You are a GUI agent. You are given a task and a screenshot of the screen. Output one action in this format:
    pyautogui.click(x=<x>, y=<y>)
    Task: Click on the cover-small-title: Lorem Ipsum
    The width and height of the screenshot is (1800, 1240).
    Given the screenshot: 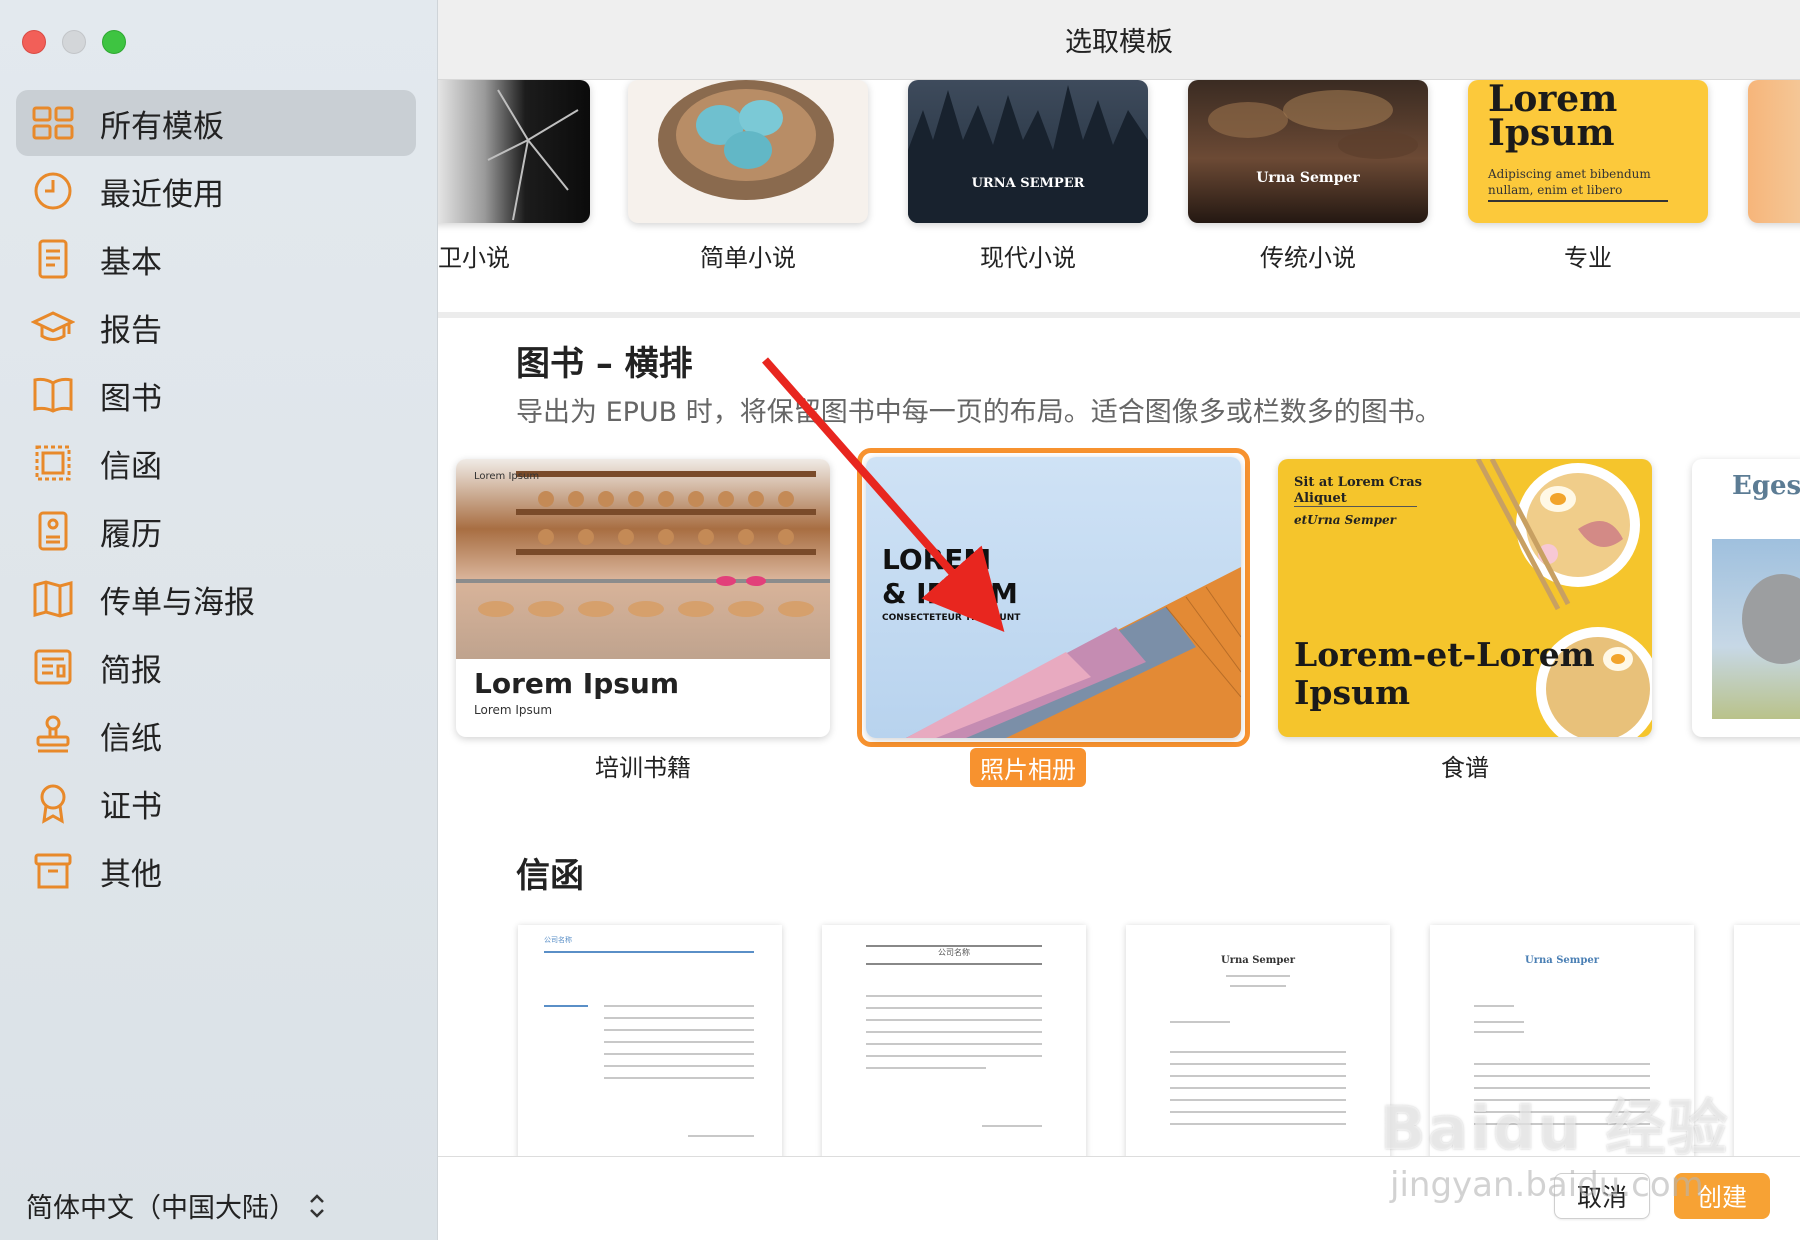 What is the action you would take?
    pyautogui.click(x=507, y=476)
    